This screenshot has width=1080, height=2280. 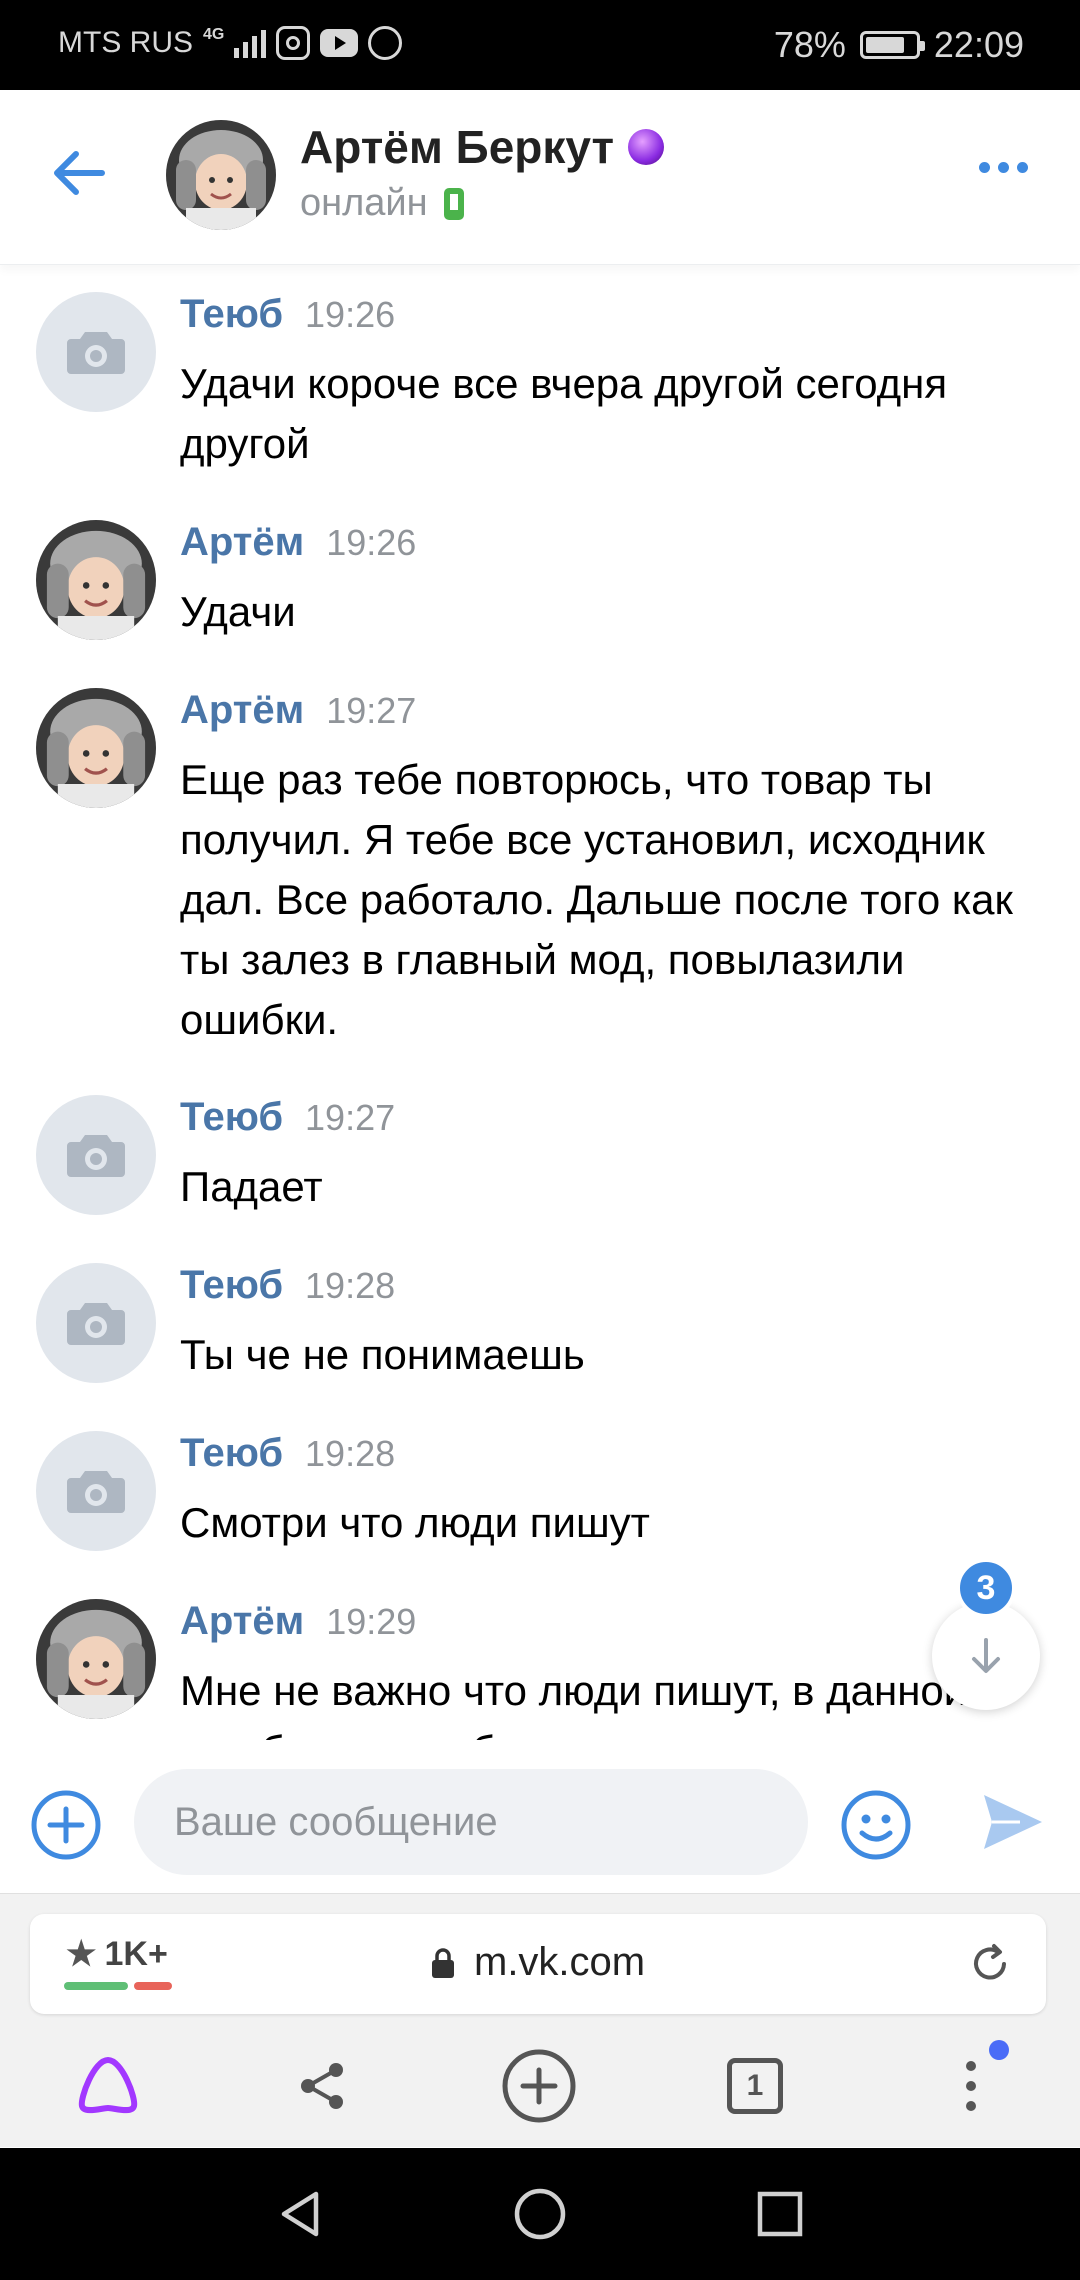 I want to click on site-rating: ★ 1K+, so click(x=117, y=1954).